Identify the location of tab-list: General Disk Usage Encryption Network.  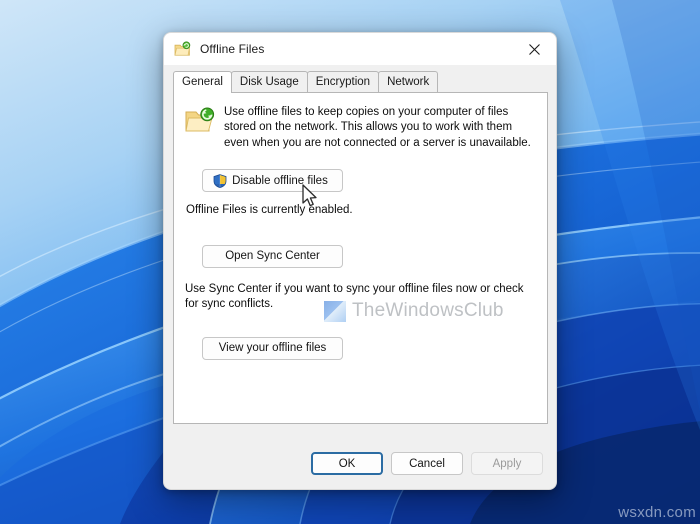
(364, 82).